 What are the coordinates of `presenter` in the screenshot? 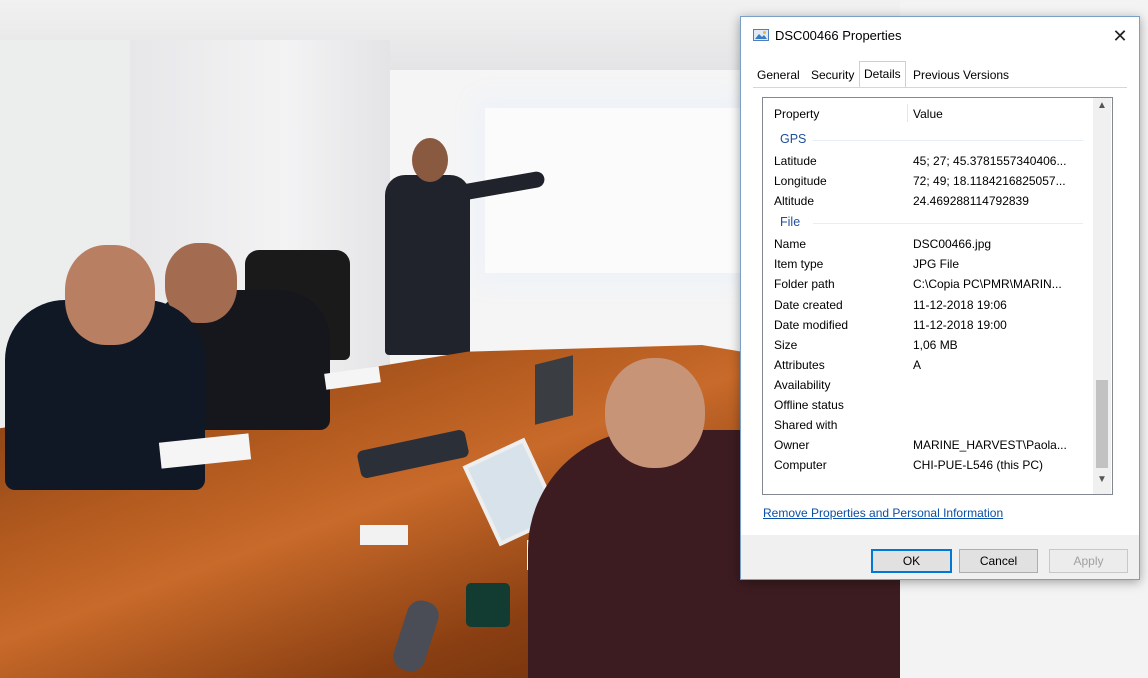 It's located at (427, 265).